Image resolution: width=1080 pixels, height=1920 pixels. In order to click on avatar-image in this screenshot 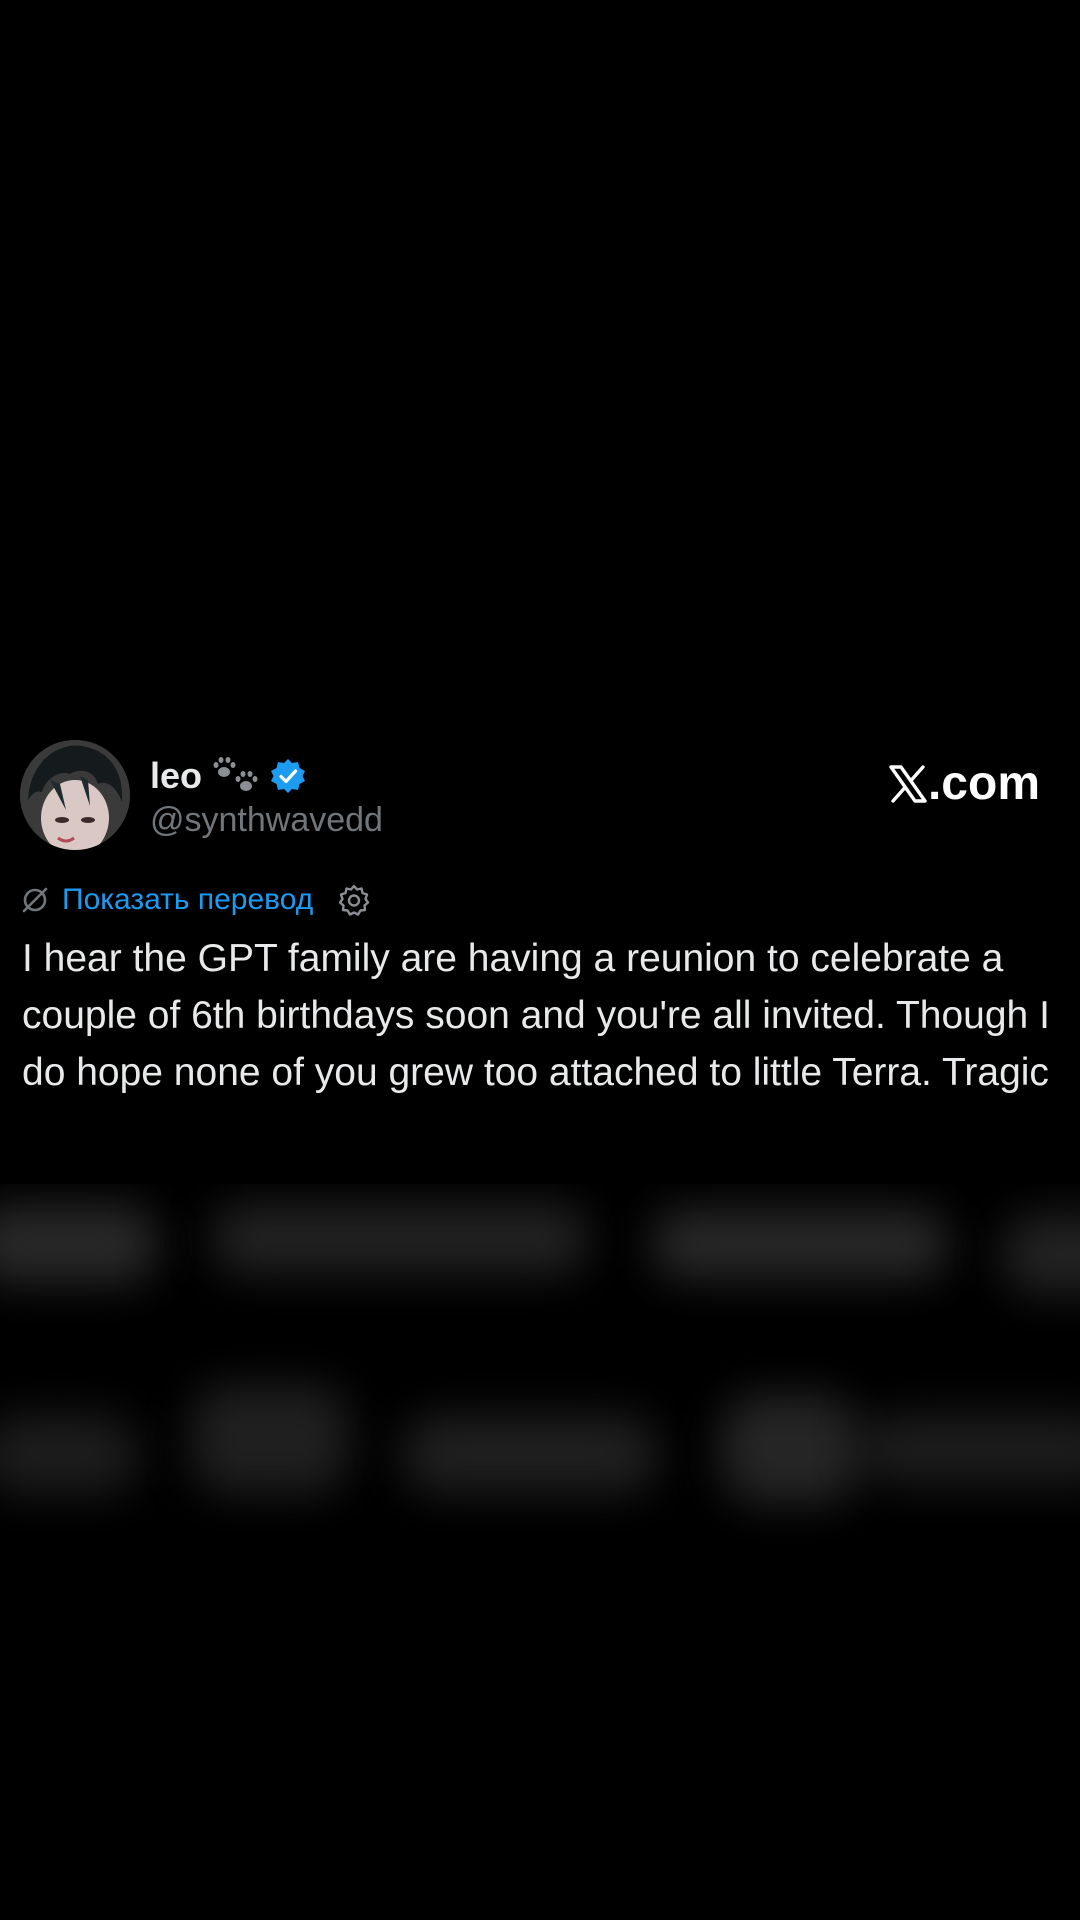, I will do `click(75, 795)`.